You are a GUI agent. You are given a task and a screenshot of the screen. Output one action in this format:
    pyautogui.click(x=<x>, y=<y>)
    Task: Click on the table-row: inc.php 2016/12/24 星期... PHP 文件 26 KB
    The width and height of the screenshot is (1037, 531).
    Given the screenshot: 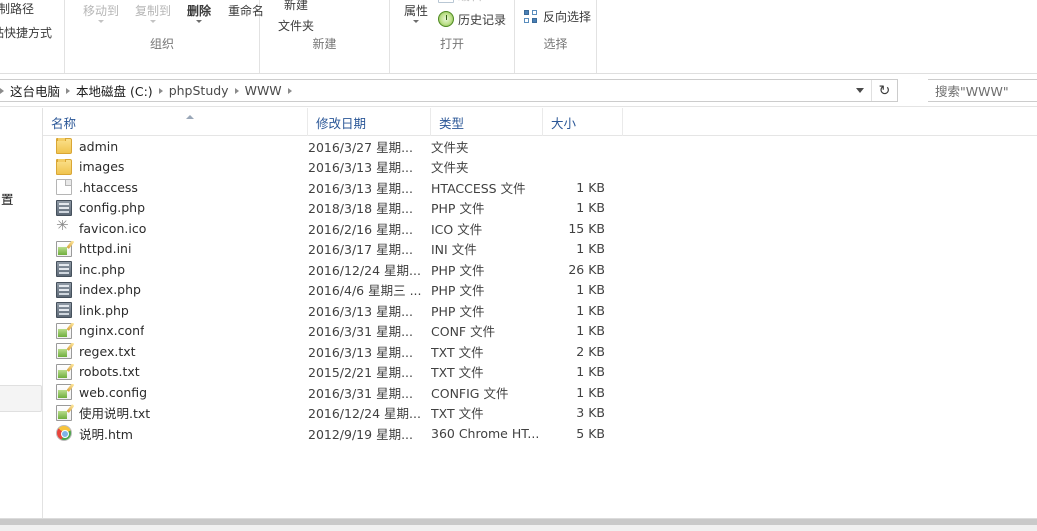 What is the action you would take?
    pyautogui.click(x=540, y=269)
    